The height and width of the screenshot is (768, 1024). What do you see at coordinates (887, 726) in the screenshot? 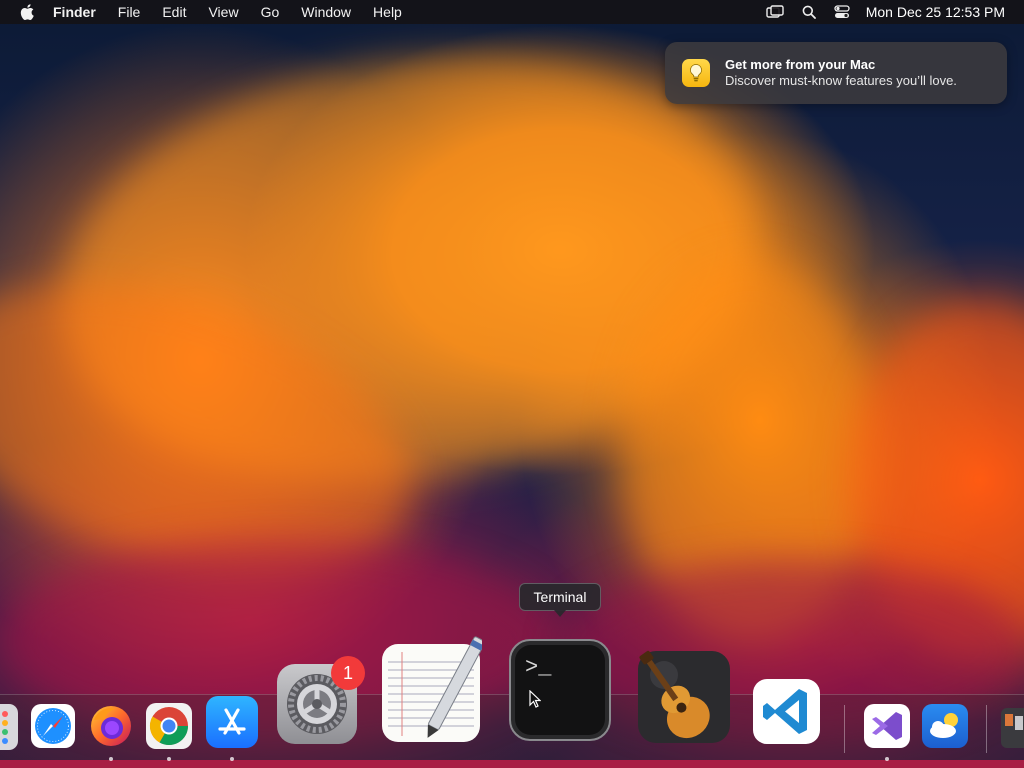
I see `visual-studio-icon` at bounding box center [887, 726].